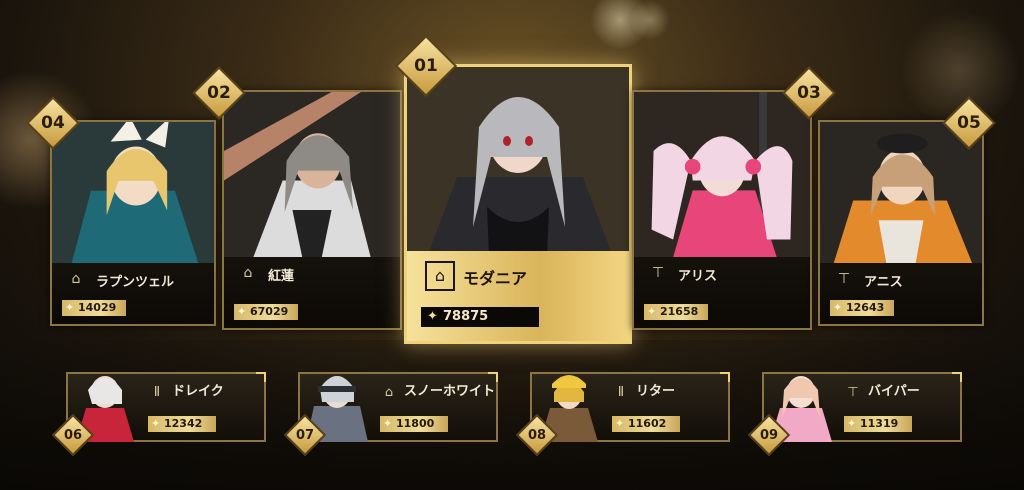 This screenshot has height=490, width=1024. I want to click on featured-character-card: ⌂ モダニア 78875, so click(518, 204).